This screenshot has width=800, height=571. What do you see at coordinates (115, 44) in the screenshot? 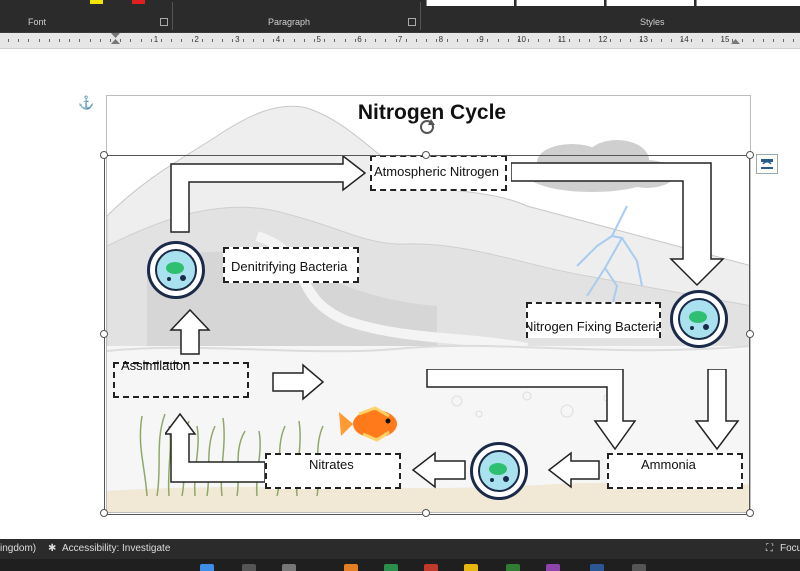
I see `left-indent-marker` at bounding box center [115, 44].